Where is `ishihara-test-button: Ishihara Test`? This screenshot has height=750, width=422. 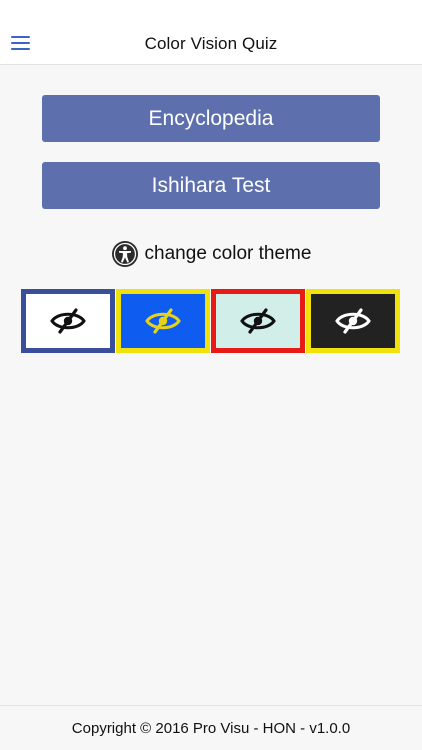 ishihara-test-button: Ishihara Test is located at coordinates (211, 185).